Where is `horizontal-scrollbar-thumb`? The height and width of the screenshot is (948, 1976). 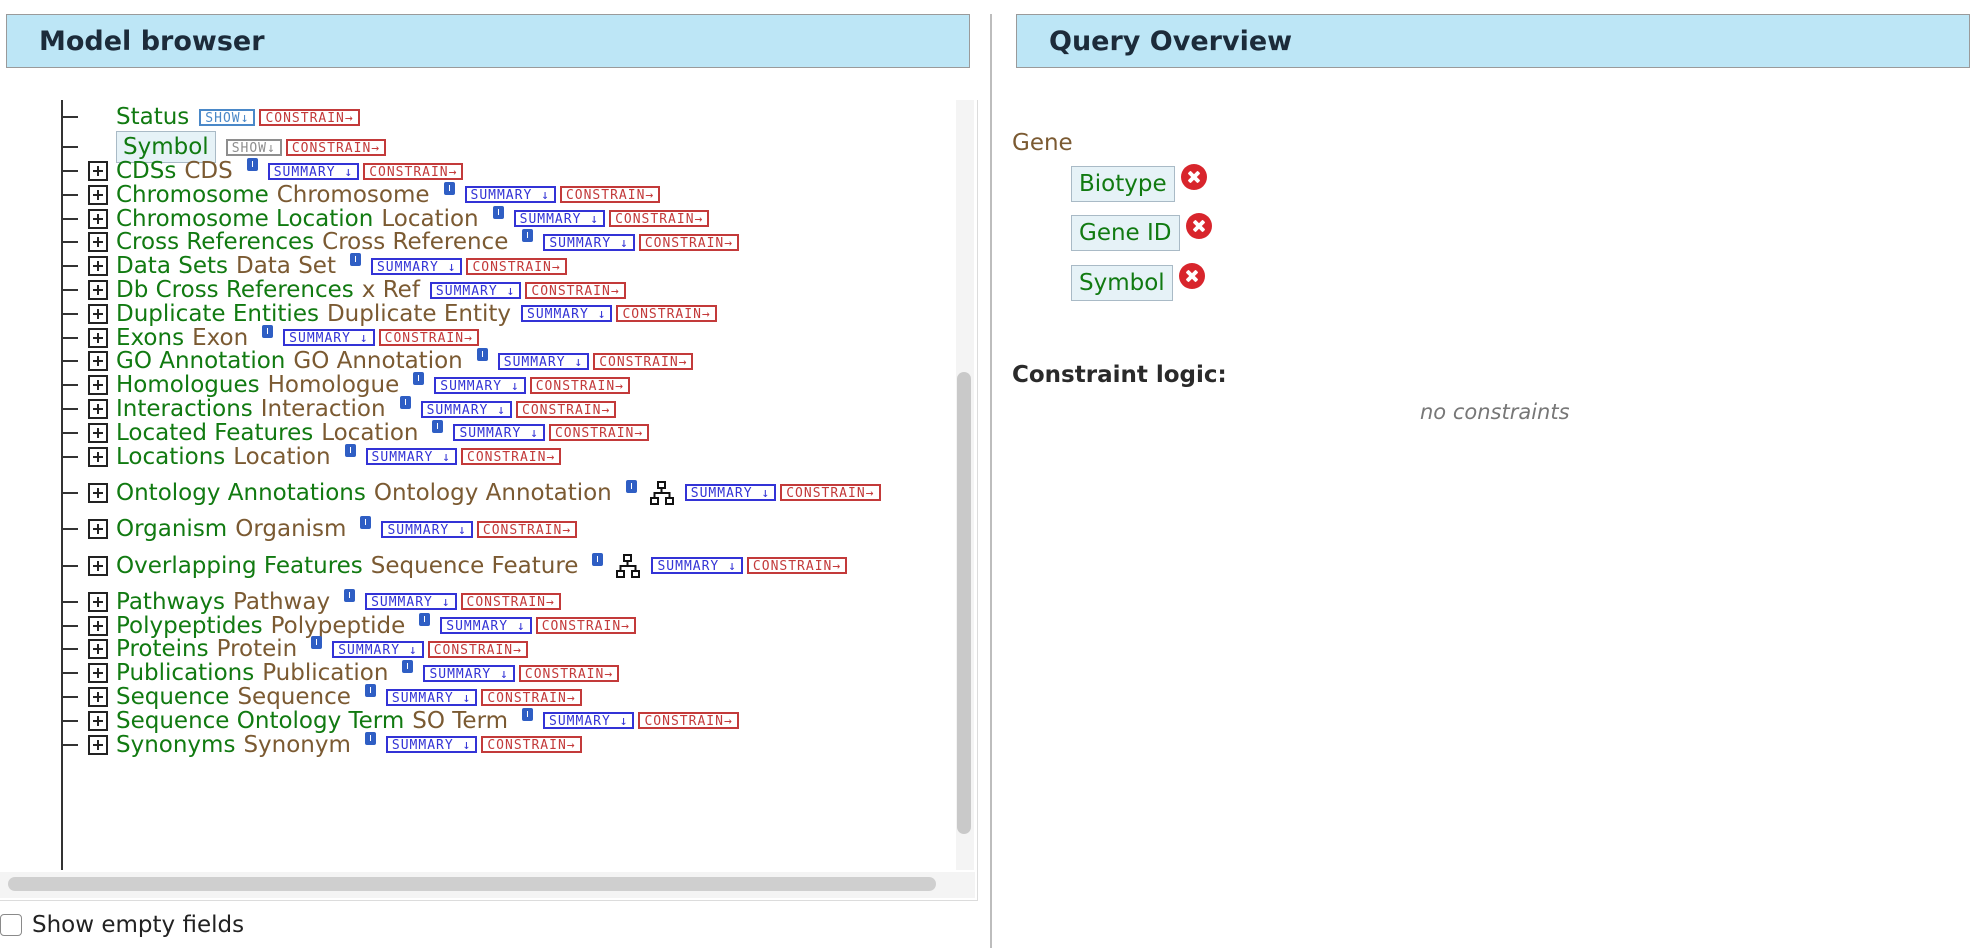
horizontal-scrollbar-thumb is located at coordinates (472, 884).